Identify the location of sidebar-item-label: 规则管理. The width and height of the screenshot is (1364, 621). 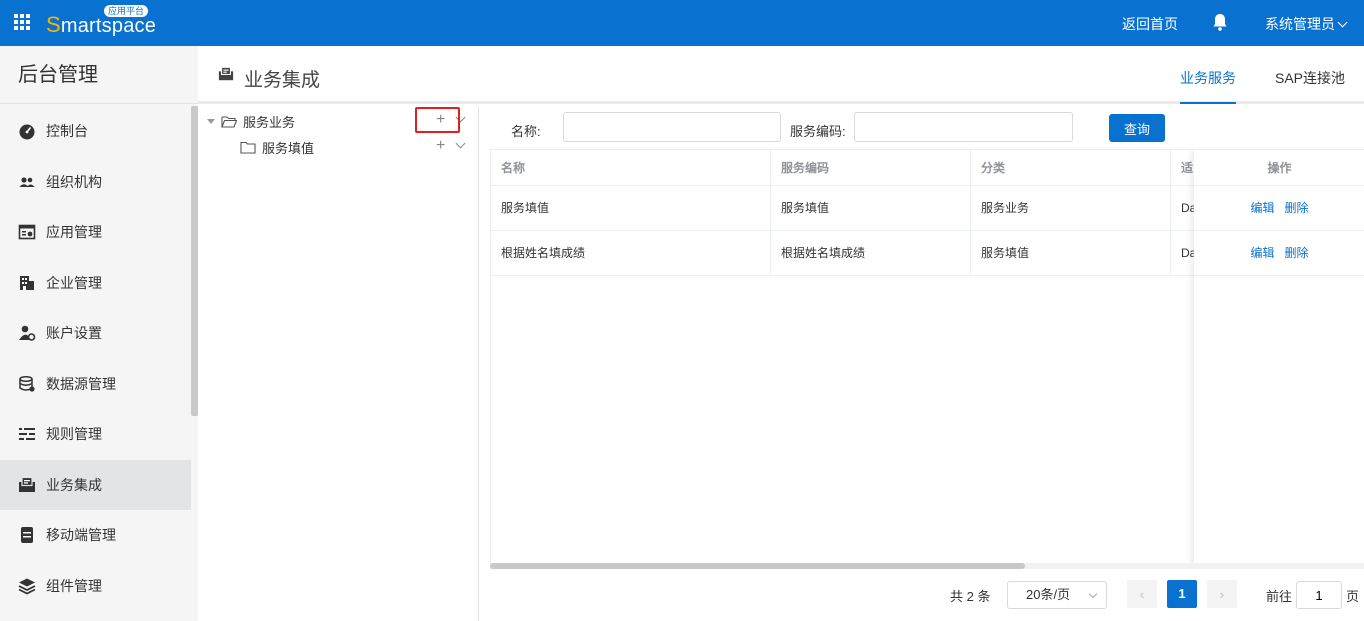
(74, 434).